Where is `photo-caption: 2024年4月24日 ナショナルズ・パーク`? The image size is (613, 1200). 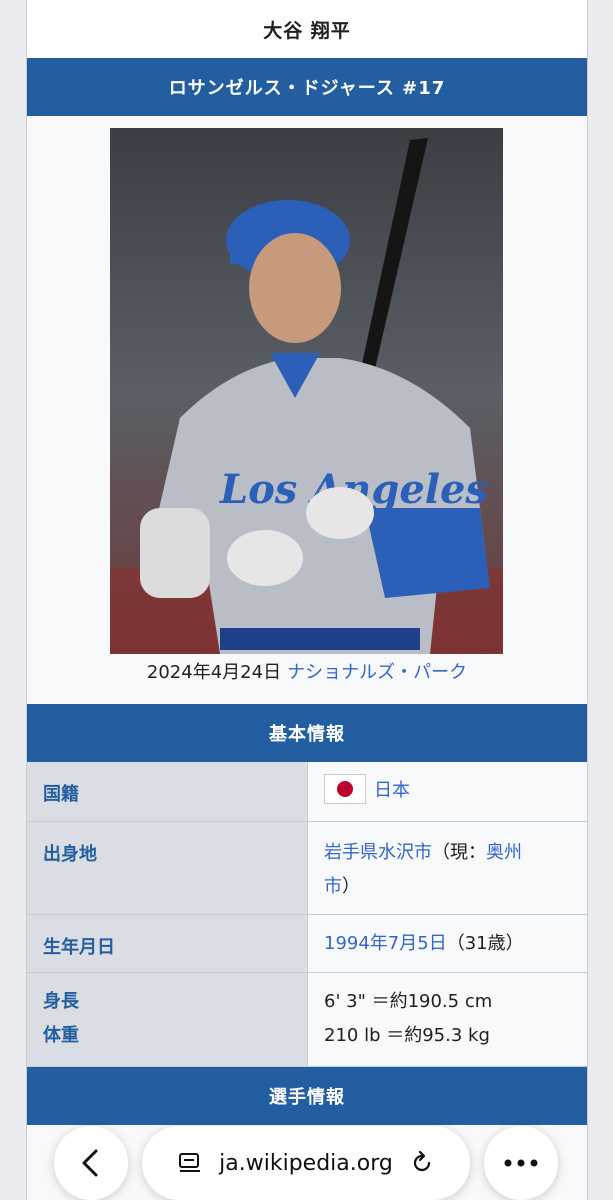 photo-caption: 2024年4月24日 ナショナルズ・パーク is located at coordinates (307, 671).